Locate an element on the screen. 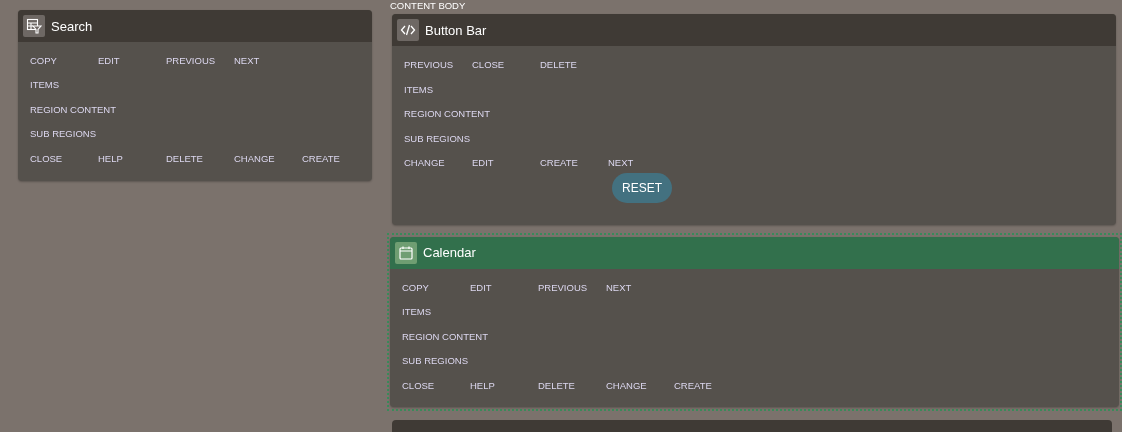 Image resolution: width=1122 pixels, height=432 pixels. table-filter-icon is located at coordinates (34, 26).